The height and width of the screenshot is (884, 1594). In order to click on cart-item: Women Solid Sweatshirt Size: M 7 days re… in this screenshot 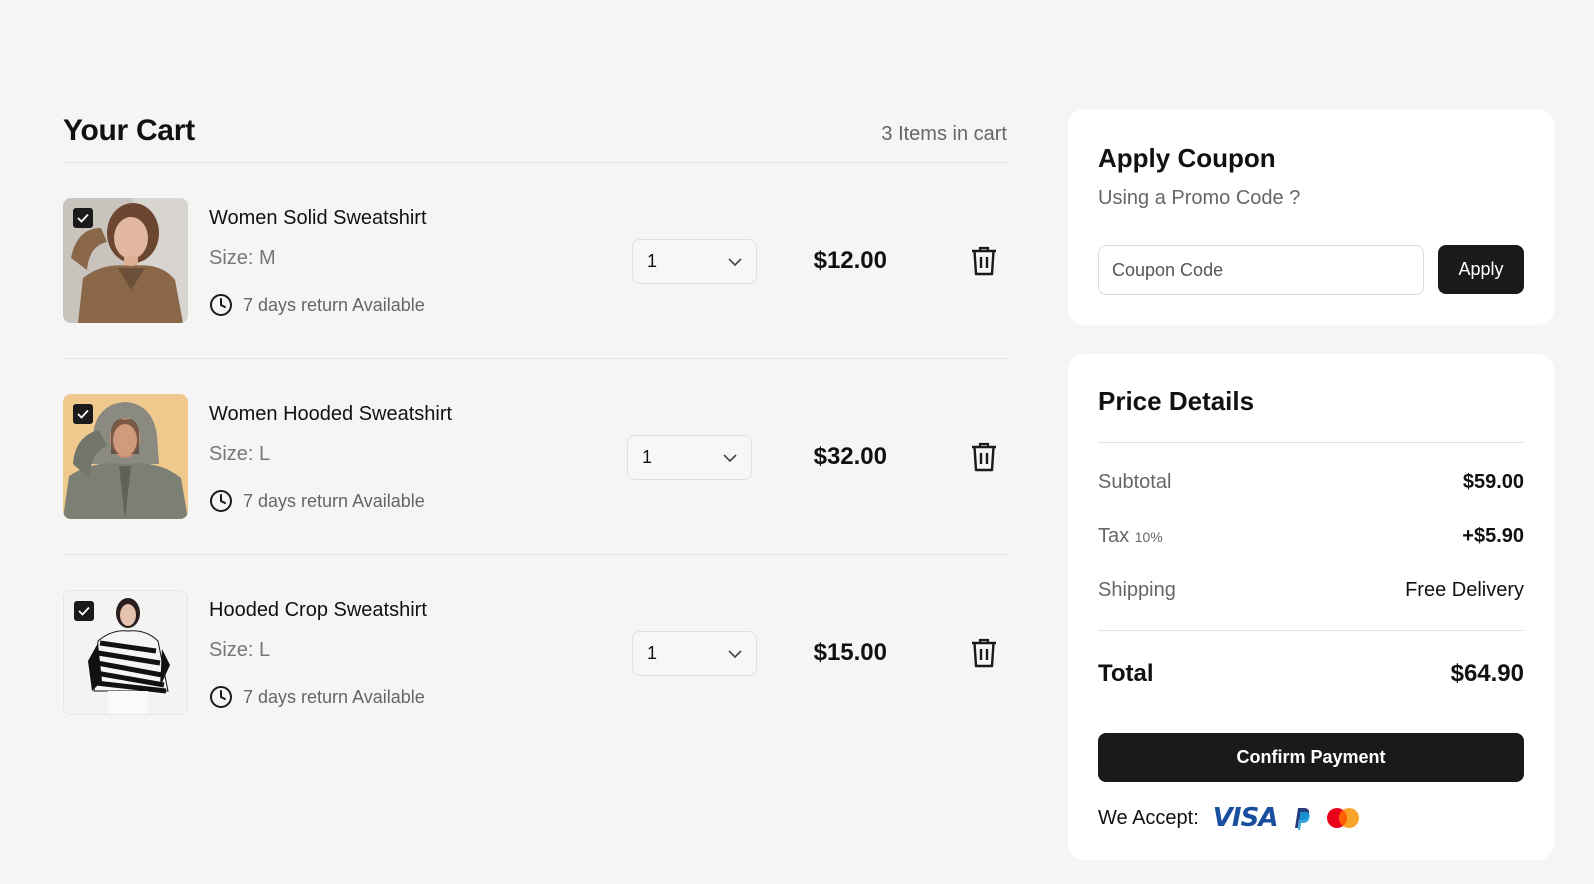, I will do `click(535, 261)`.